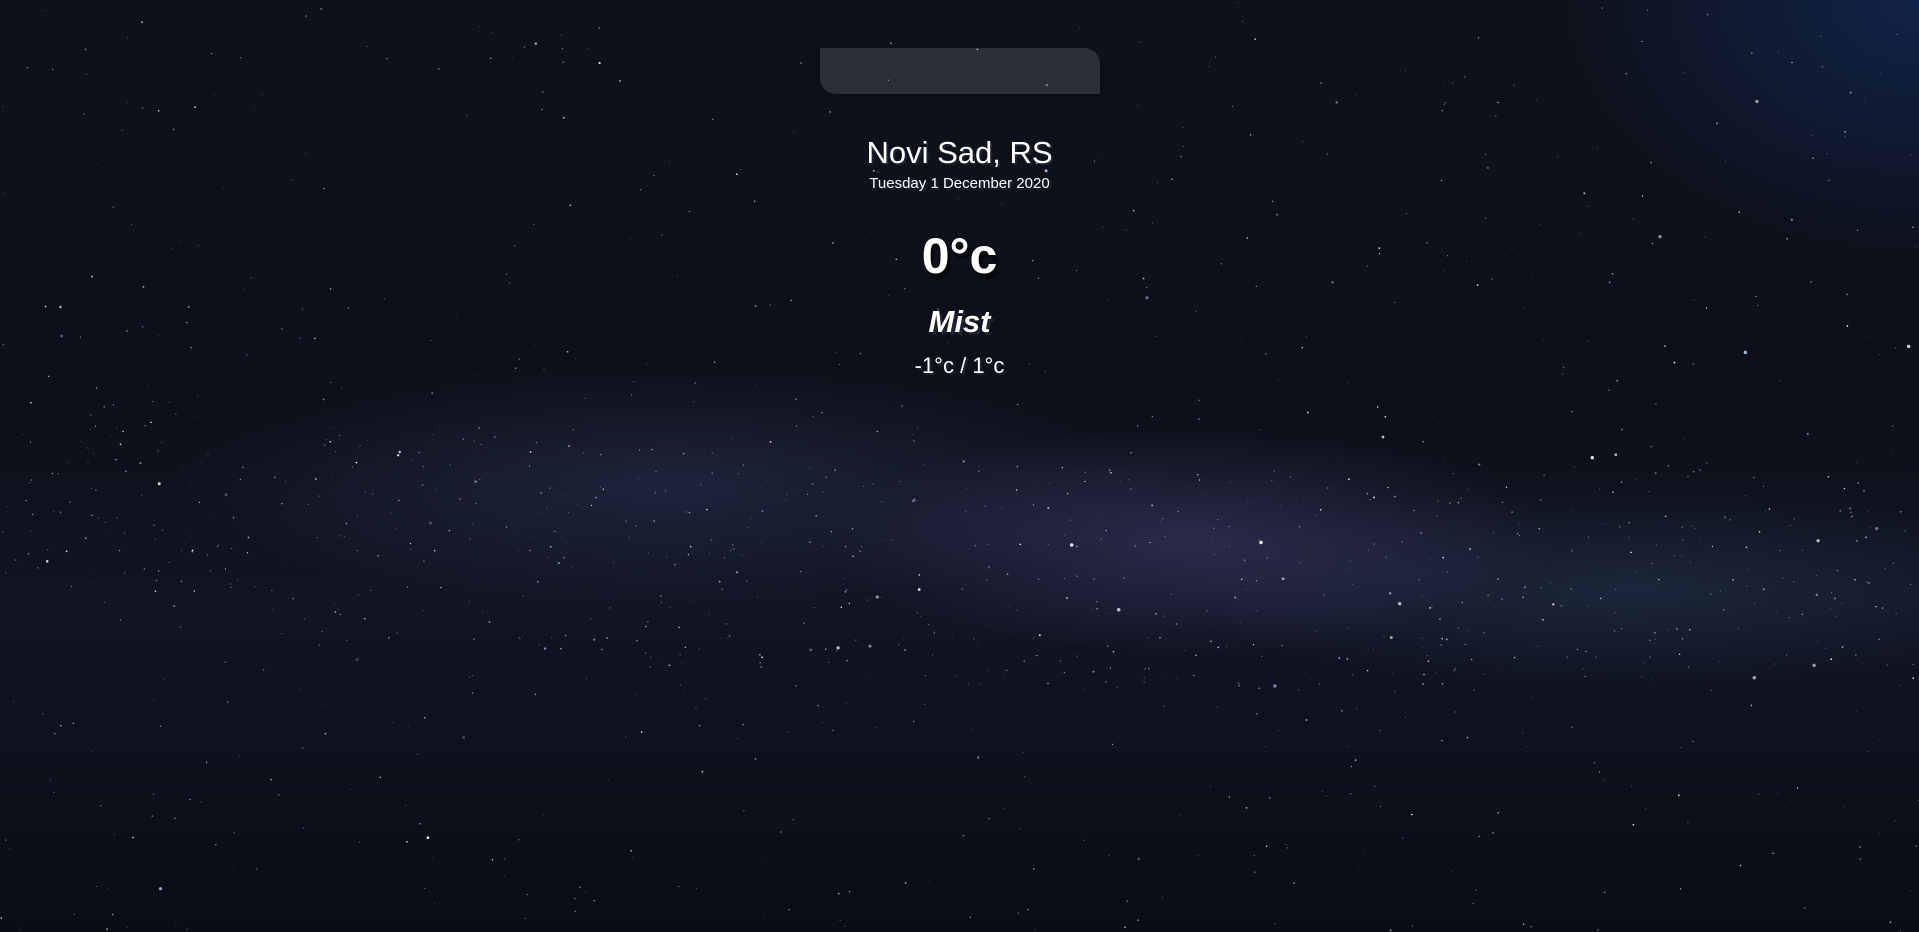  I want to click on temperature: 0°c, so click(959, 256).